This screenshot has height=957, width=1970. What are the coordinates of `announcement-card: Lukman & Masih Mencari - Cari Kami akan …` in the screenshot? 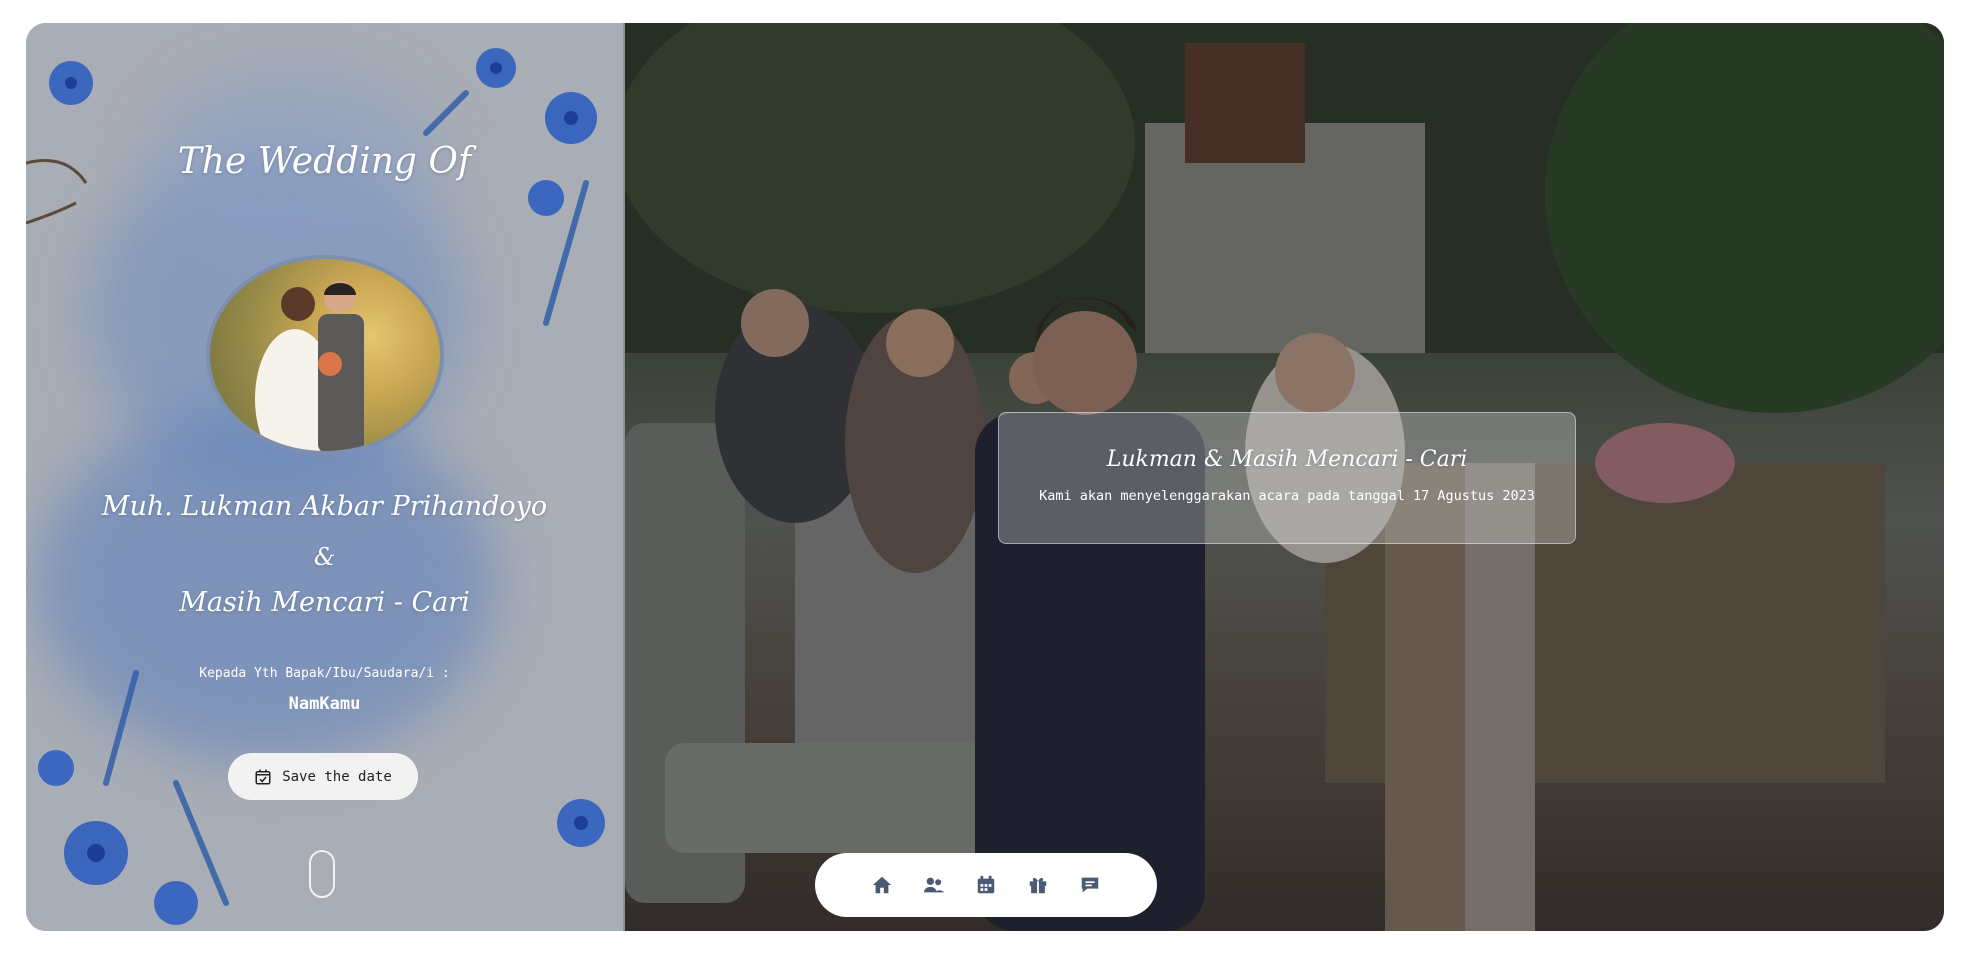 It's located at (1287, 478).